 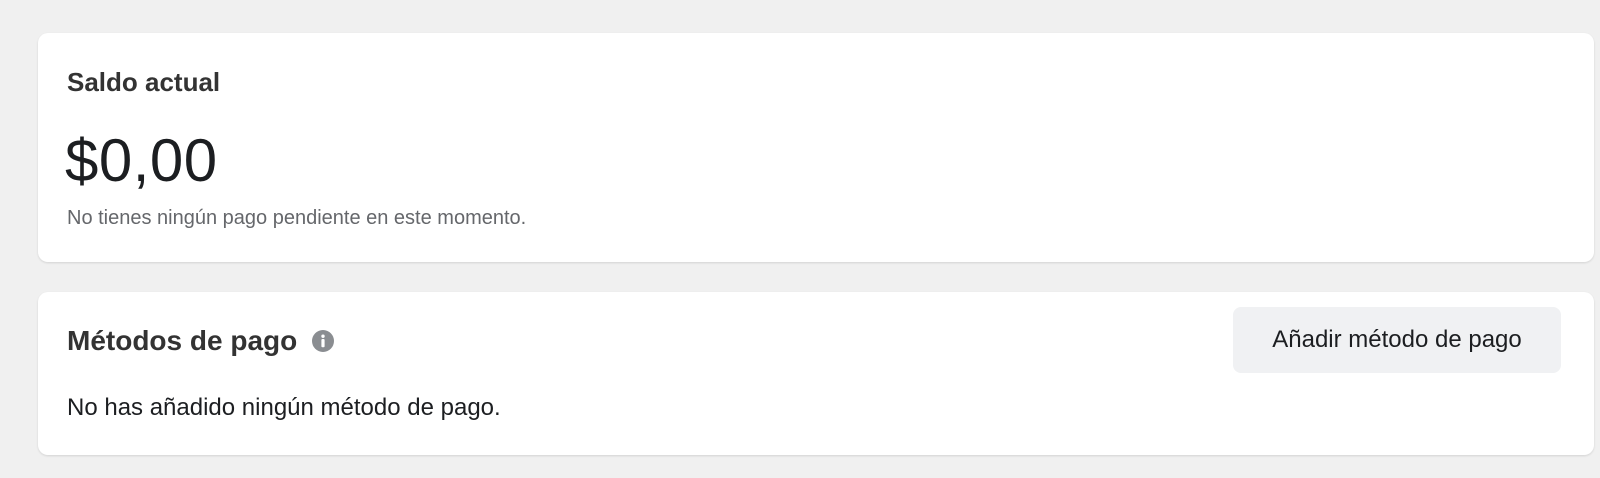 What do you see at coordinates (1397, 340) in the screenshot?
I see `add-payment-method-button: Añadir método de pago` at bounding box center [1397, 340].